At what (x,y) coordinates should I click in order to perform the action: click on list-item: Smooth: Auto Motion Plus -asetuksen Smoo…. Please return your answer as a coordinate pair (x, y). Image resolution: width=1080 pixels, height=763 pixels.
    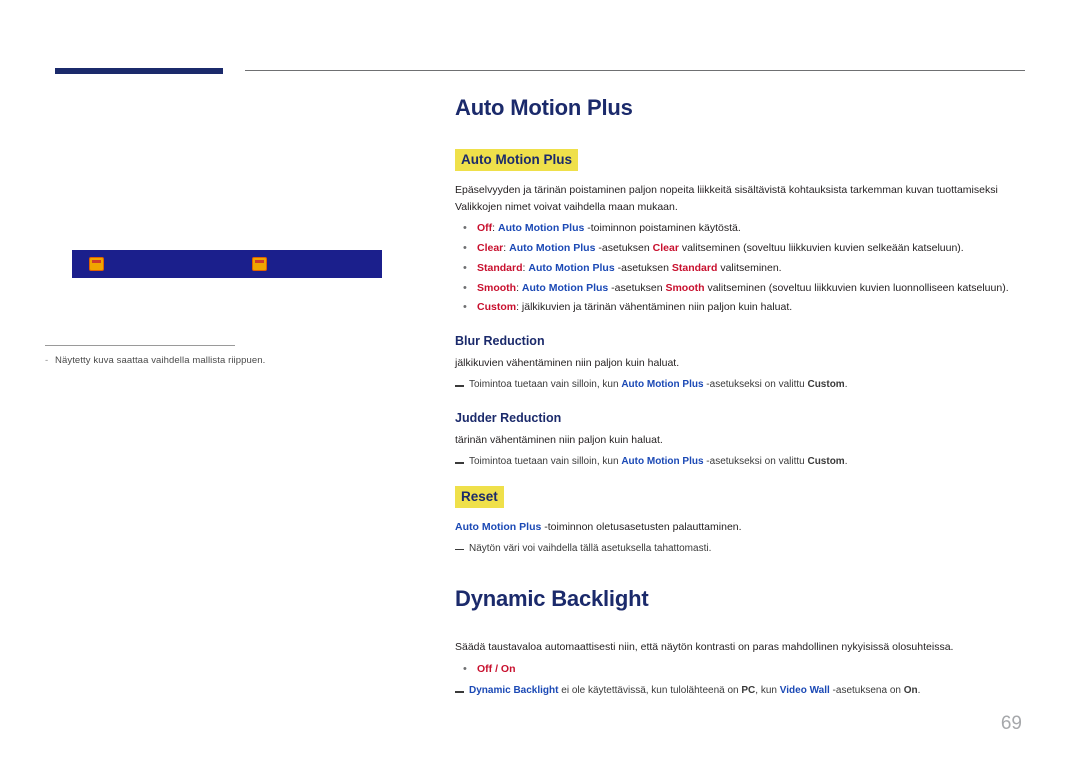
    Looking at the image, I should click on (745, 288).